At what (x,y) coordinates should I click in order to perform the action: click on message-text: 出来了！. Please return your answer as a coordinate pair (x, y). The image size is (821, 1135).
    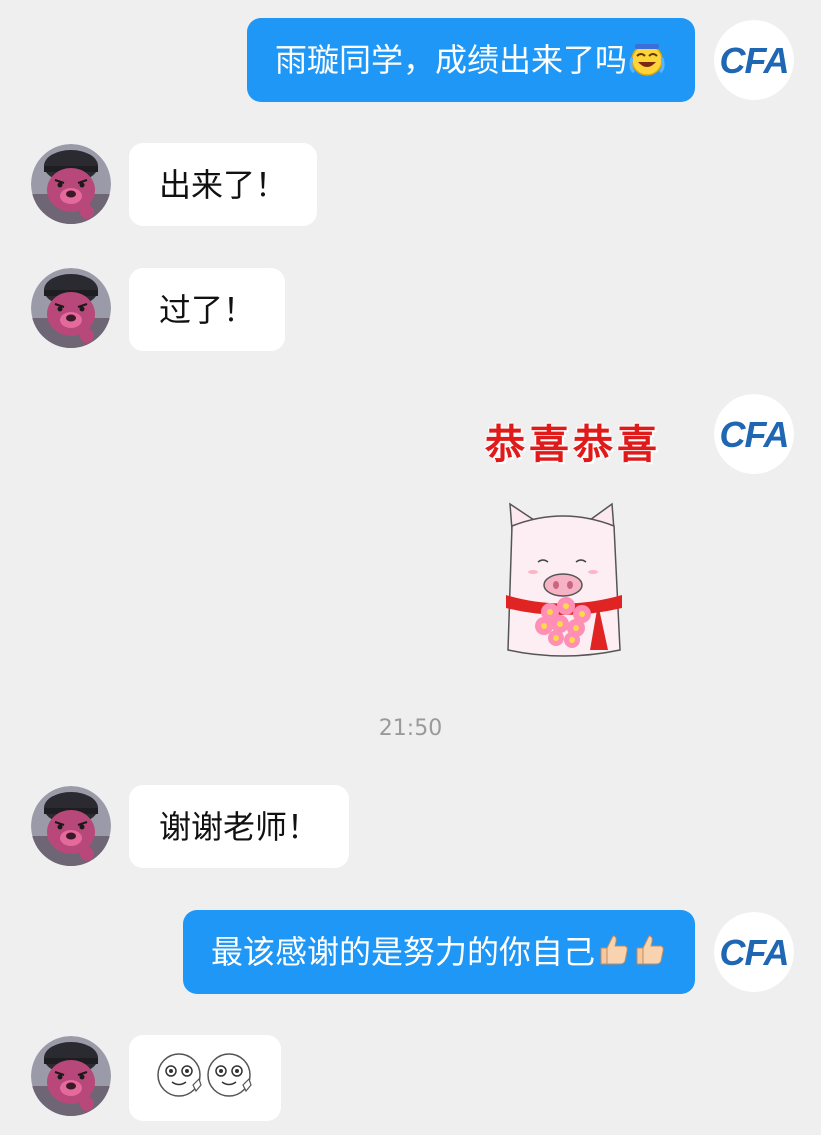
    Looking at the image, I should click on (223, 184).